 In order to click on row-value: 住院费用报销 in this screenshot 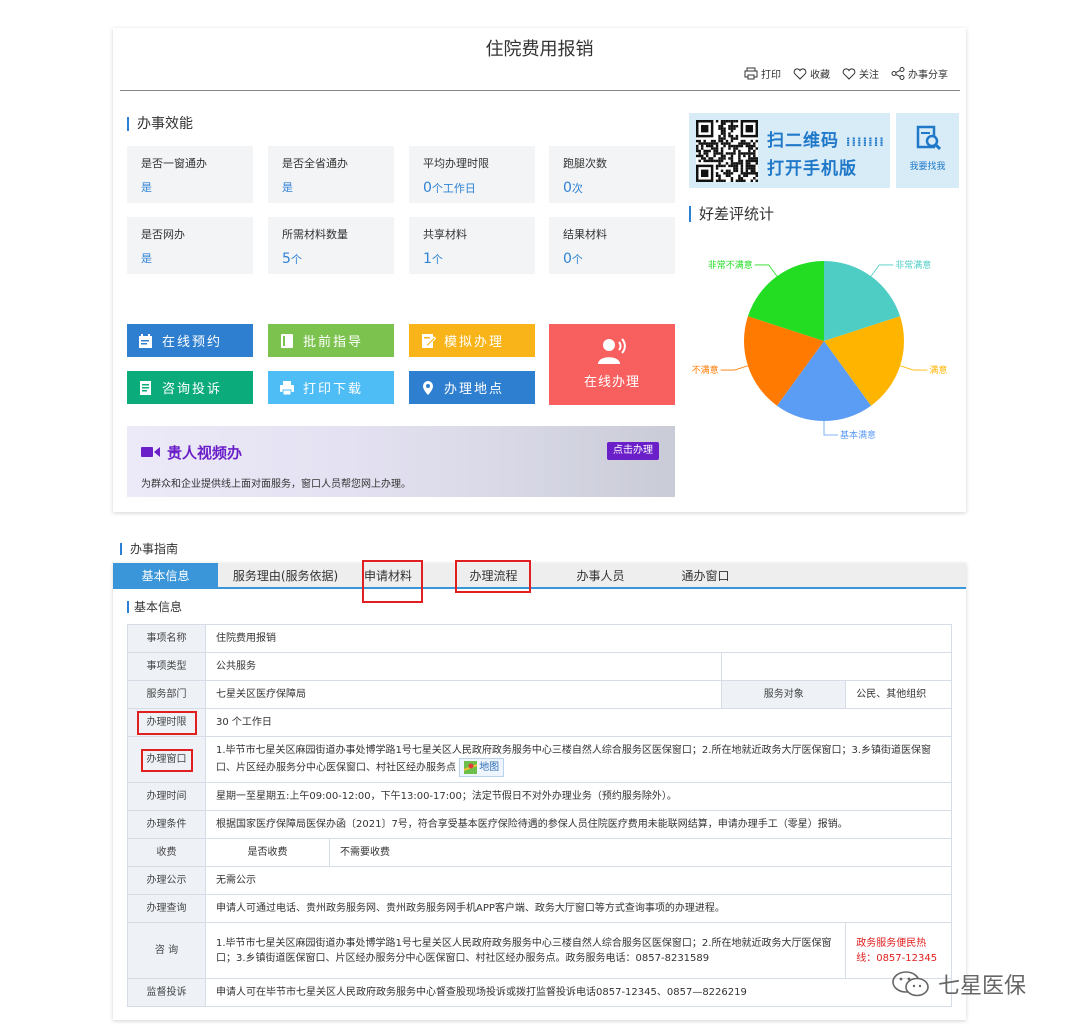, I will do `click(578, 638)`.